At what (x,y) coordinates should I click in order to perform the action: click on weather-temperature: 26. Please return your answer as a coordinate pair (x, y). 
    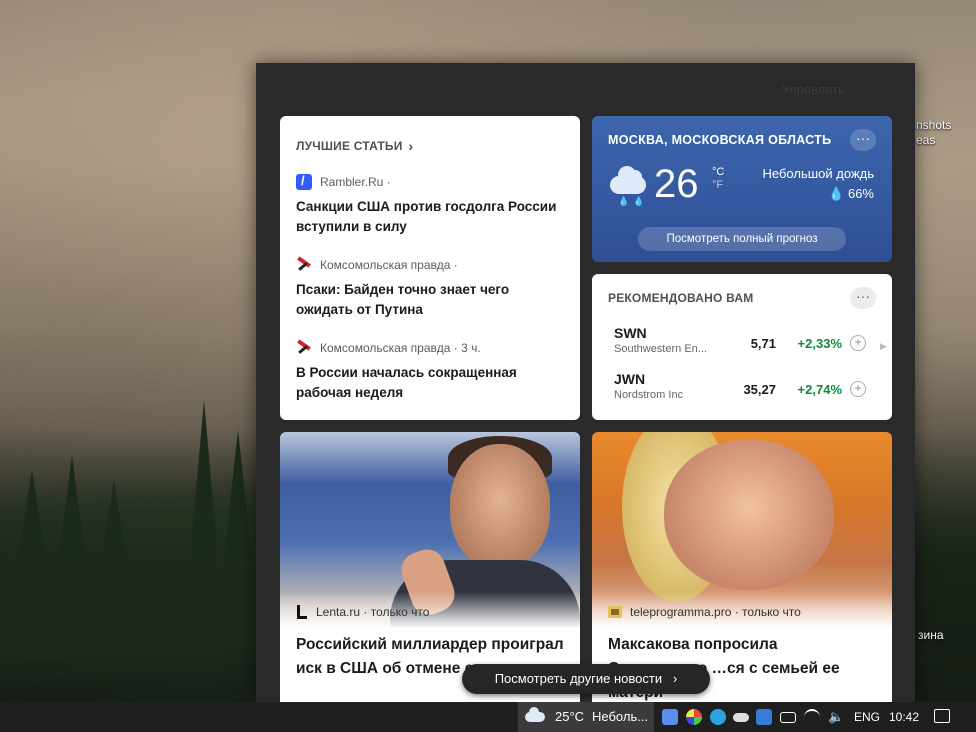
    Looking at the image, I should click on (676, 184).